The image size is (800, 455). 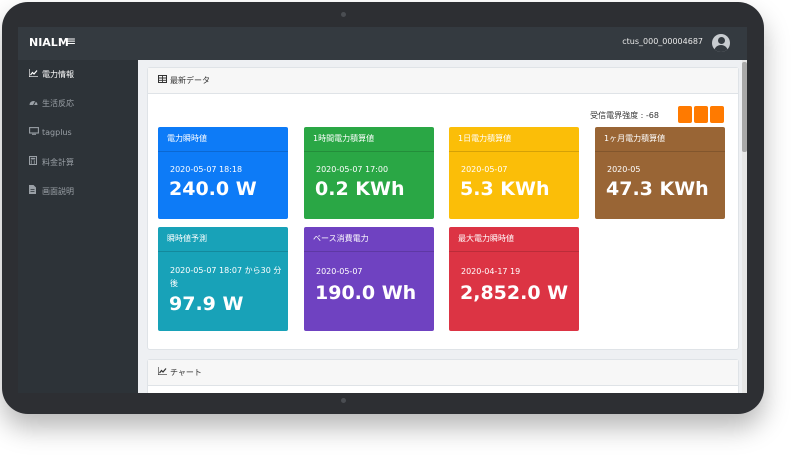 What do you see at coordinates (206, 169) in the screenshot?
I see `tile-time: 2020-05-07 18:18` at bounding box center [206, 169].